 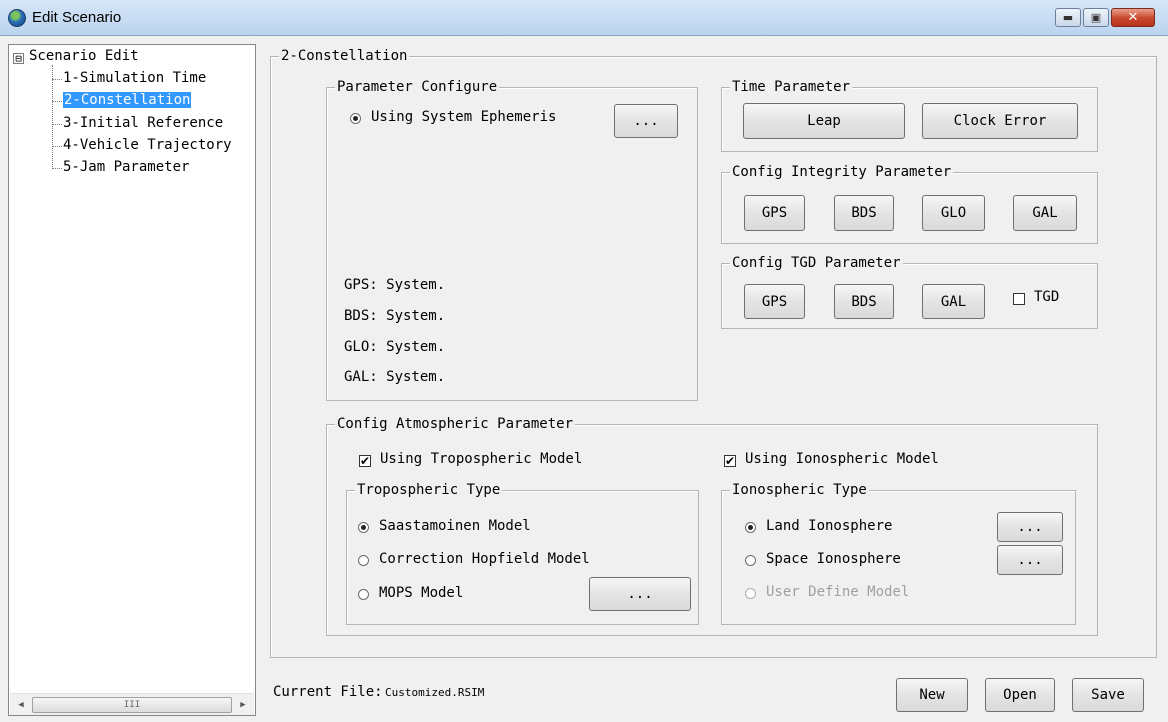 I want to click on integrity-parameter-title: Config Integrity Parameter, so click(x=842, y=172).